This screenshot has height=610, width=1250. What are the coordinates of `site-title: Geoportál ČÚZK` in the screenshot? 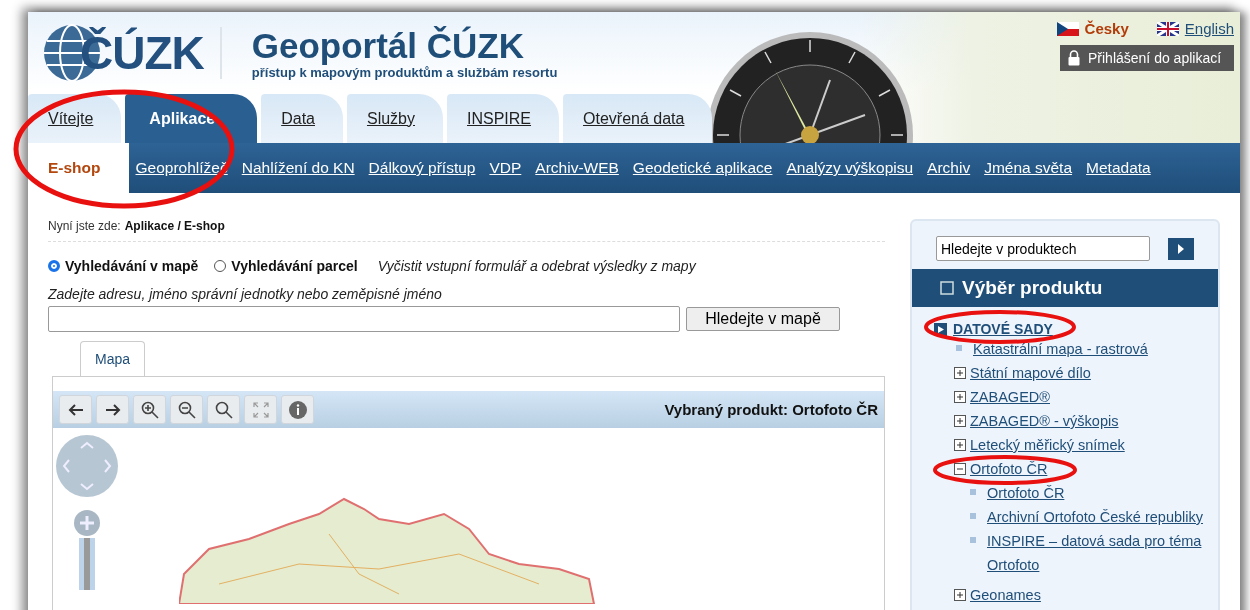 It's located at (388, 45).